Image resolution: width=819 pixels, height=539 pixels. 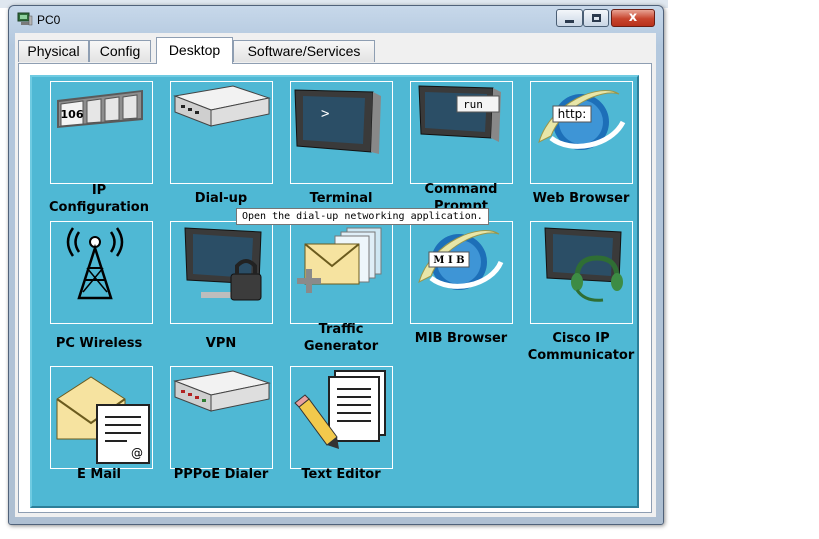 What do you see at coordinates (341, 474) in the screenshot?
I see `app-label-text-editor: Text Editor` at bounding box center [341, 474].